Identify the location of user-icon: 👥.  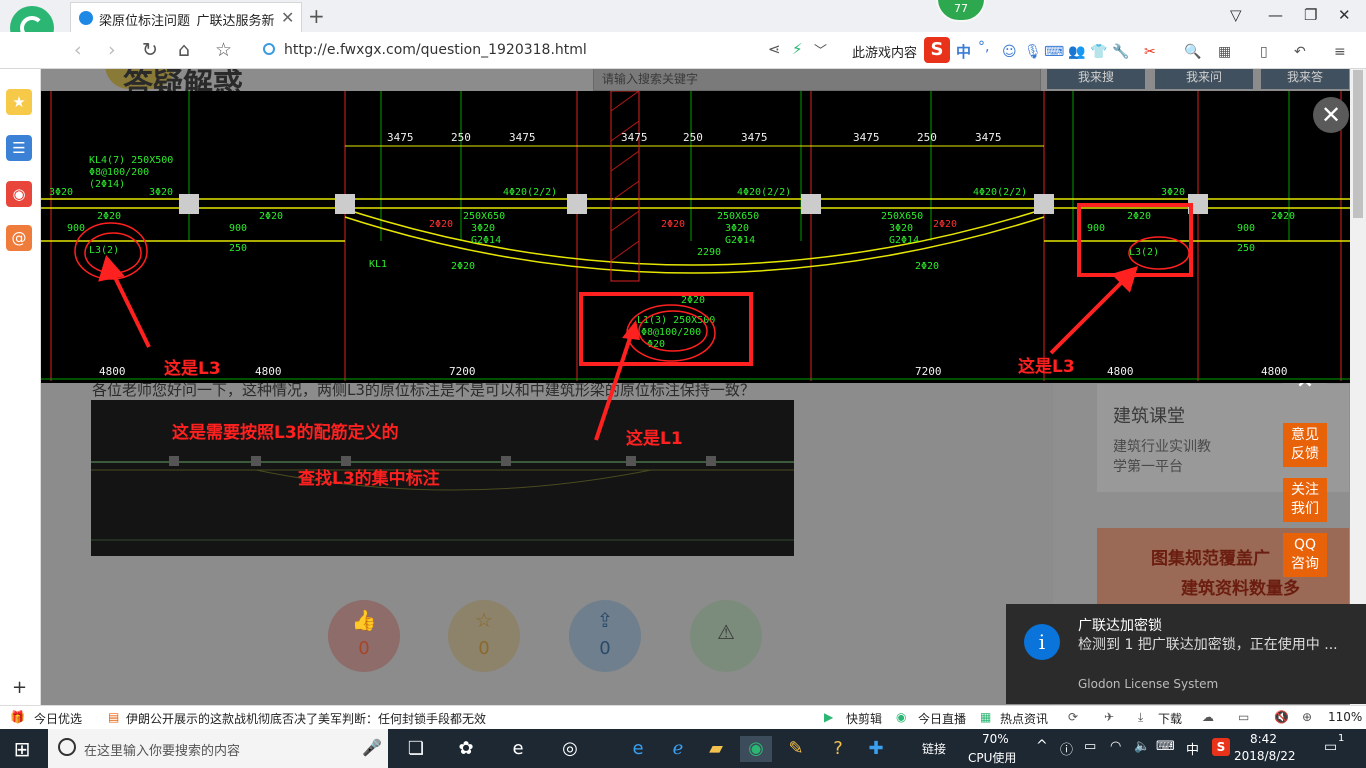
(1076, 52).